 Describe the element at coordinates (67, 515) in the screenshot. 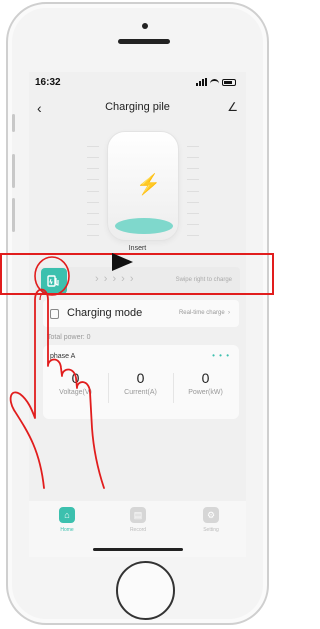

I see `home-icon: ⌂` at that location.